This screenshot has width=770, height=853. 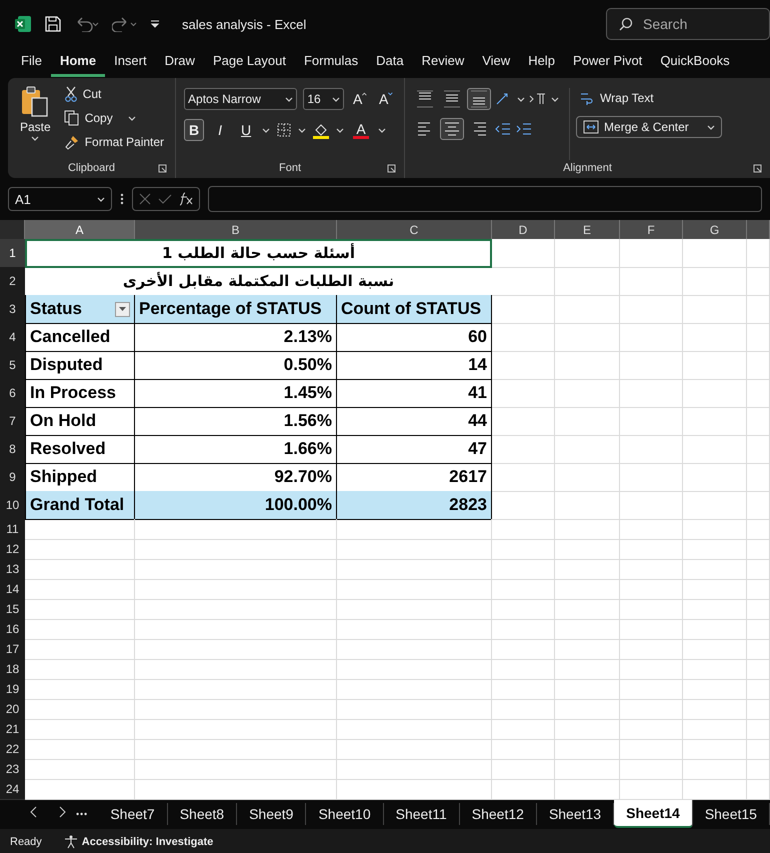 I want to click on column-header: A, so click(x=80, y=229).